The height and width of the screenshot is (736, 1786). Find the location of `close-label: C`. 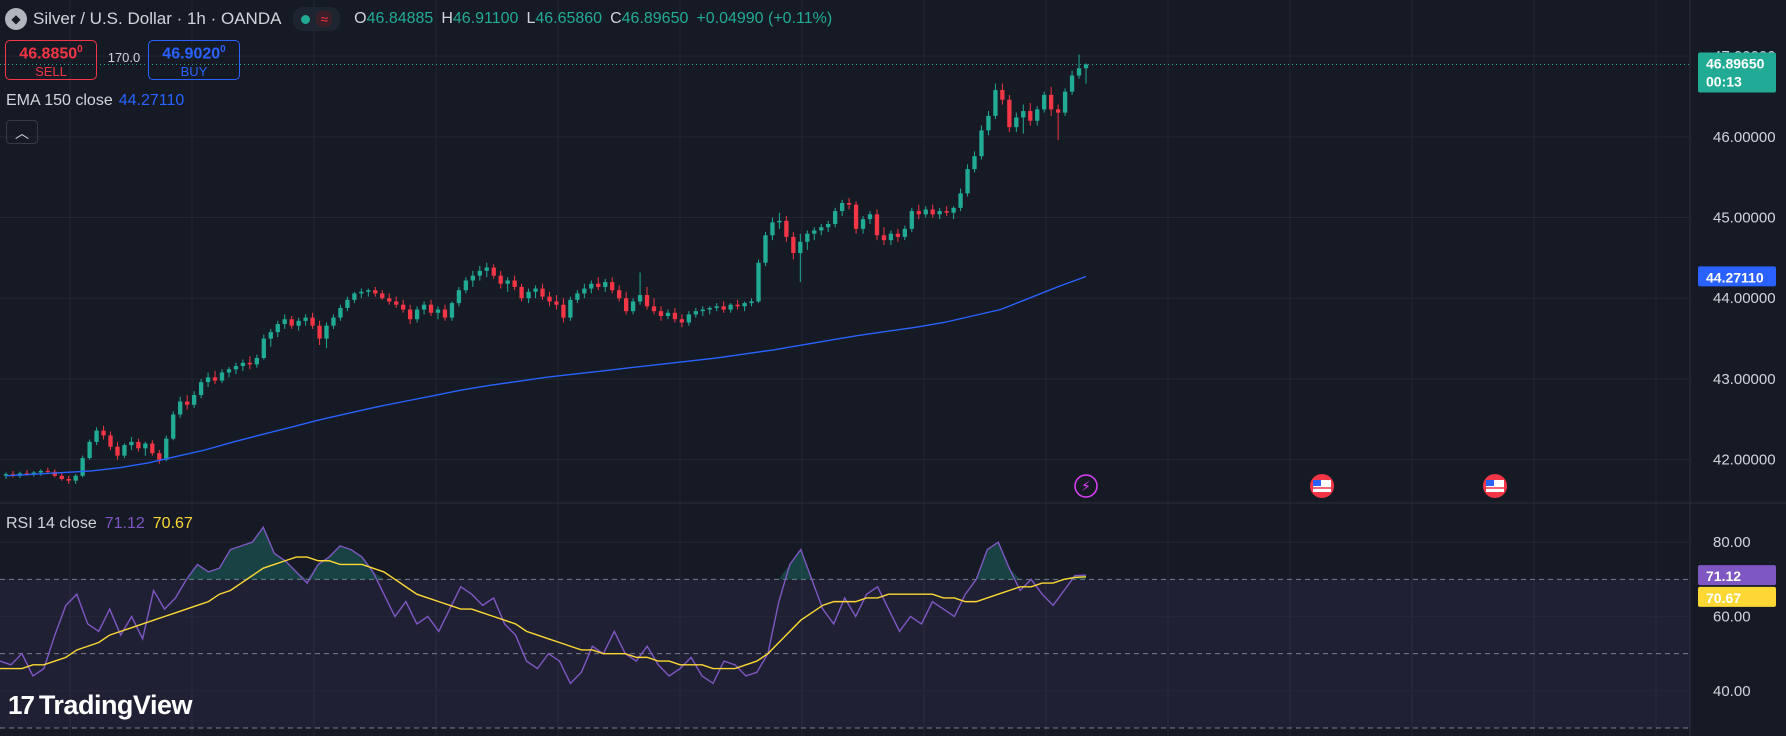

close-label: C is located at coordinates (616, 18).